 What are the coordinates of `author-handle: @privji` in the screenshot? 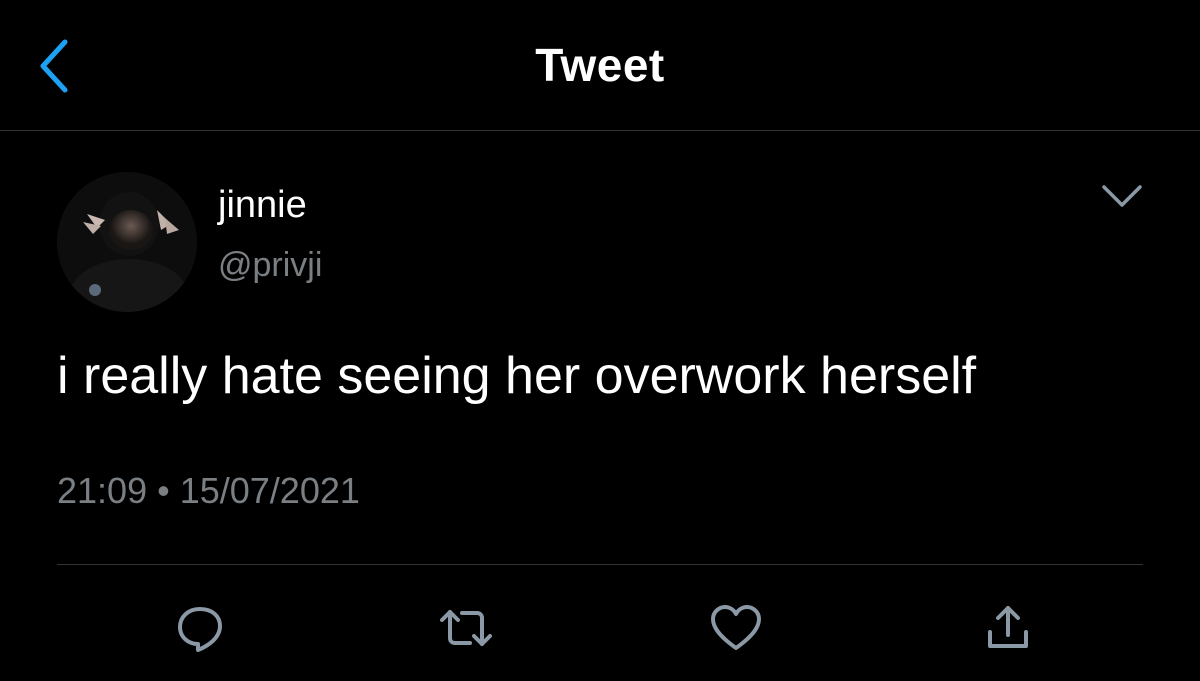 It's located at (270, 265).